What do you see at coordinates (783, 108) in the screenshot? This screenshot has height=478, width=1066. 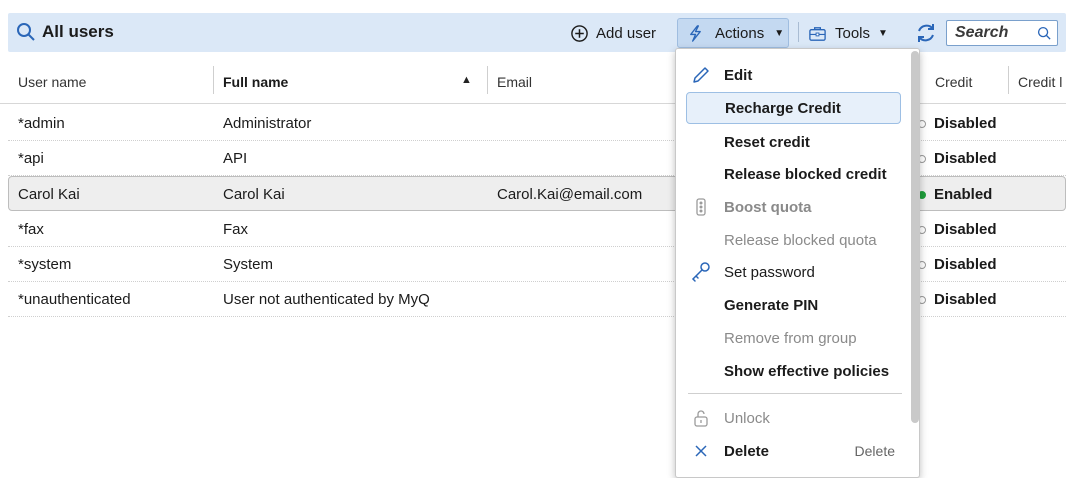 I see `menu-item-label: Recharge Credit` at bounding box center [783, 108].